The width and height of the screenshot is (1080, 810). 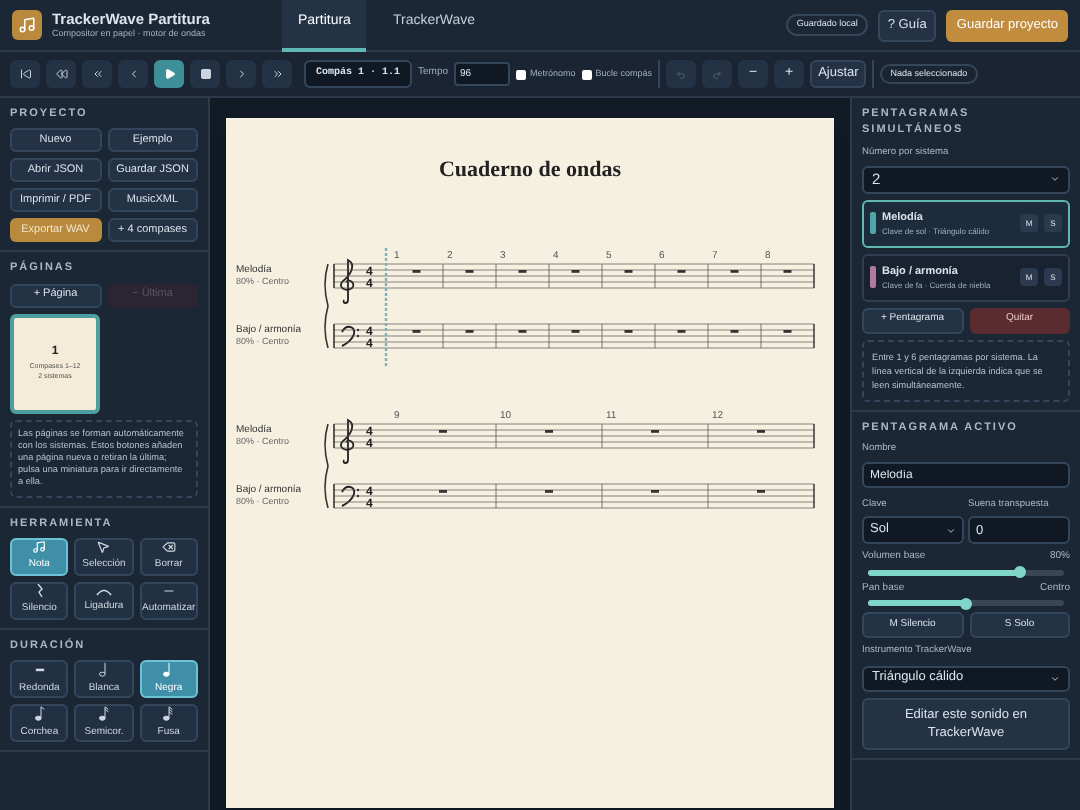 I want to click on music-note-icon, so click(x=39, y=547).